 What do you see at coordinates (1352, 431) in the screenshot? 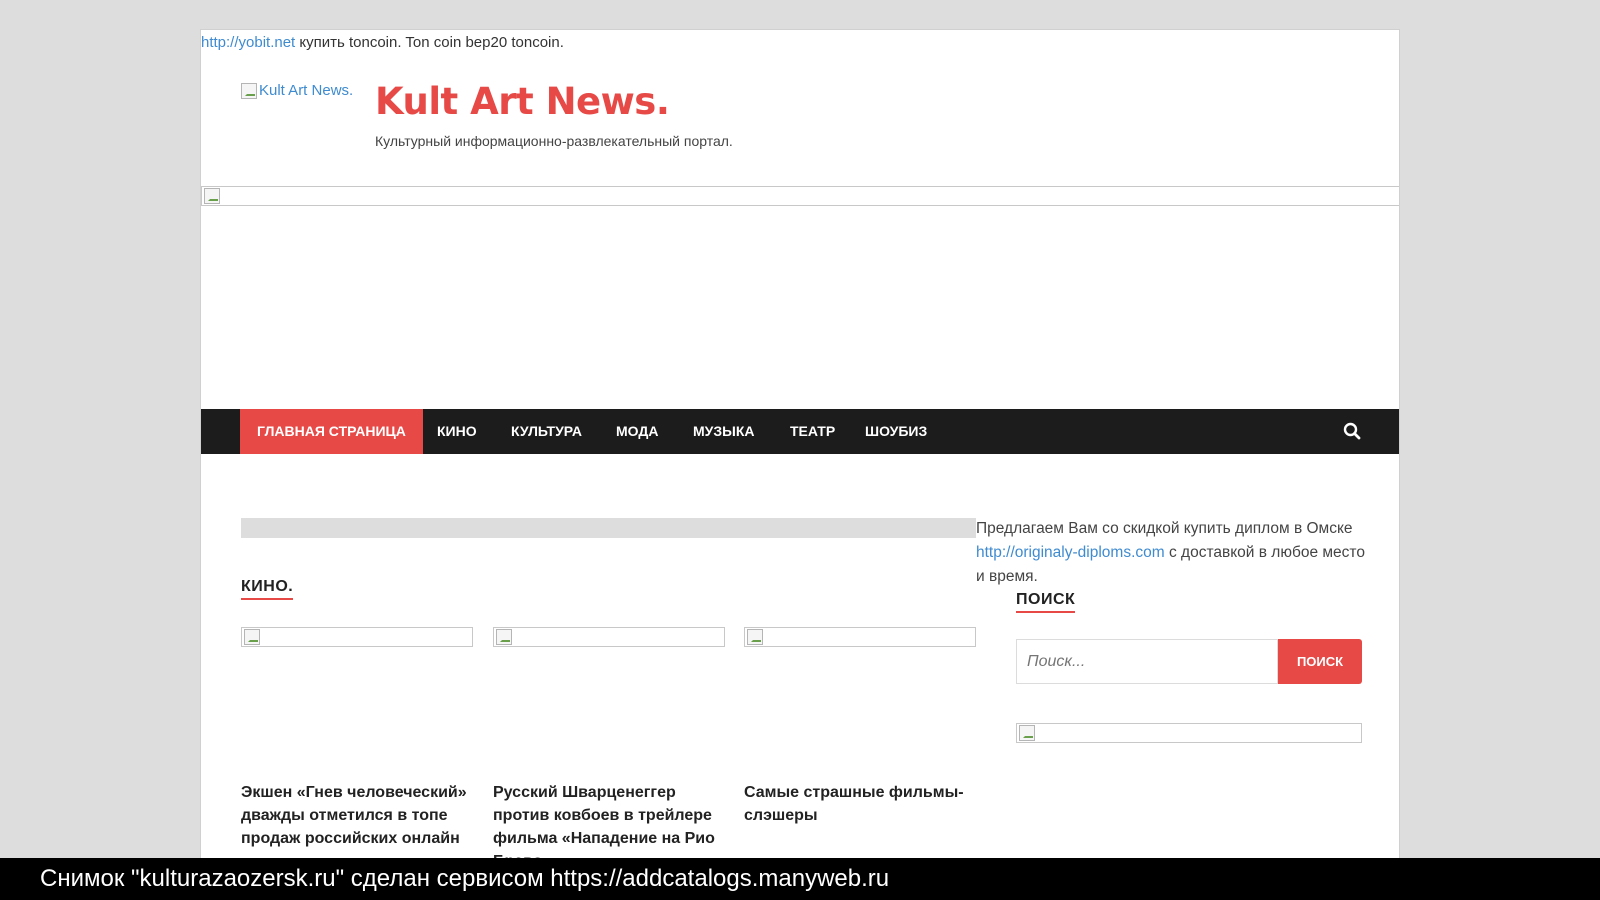
I see `search-icon` at bounding box center [1352, 431].